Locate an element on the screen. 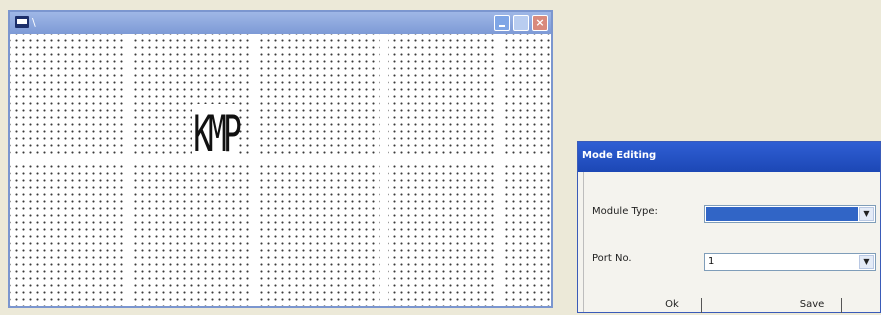  module-type-label: Module Type: is located at coordinates (625, 211).